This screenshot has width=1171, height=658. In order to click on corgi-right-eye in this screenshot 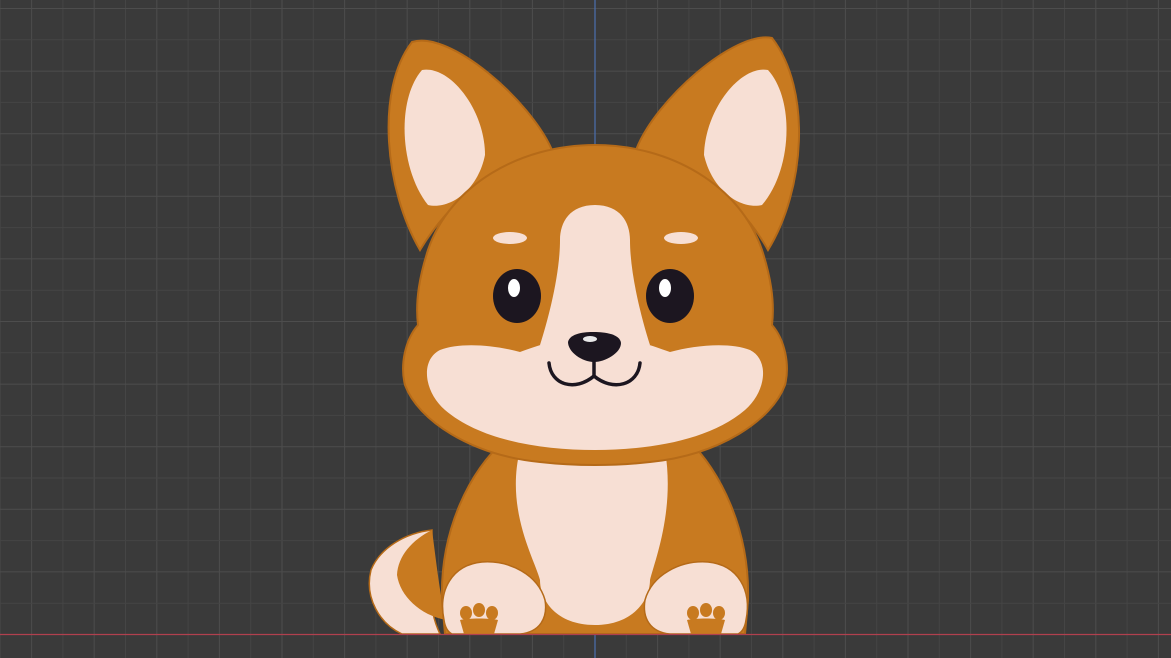, I will do `click(670, 296)`.